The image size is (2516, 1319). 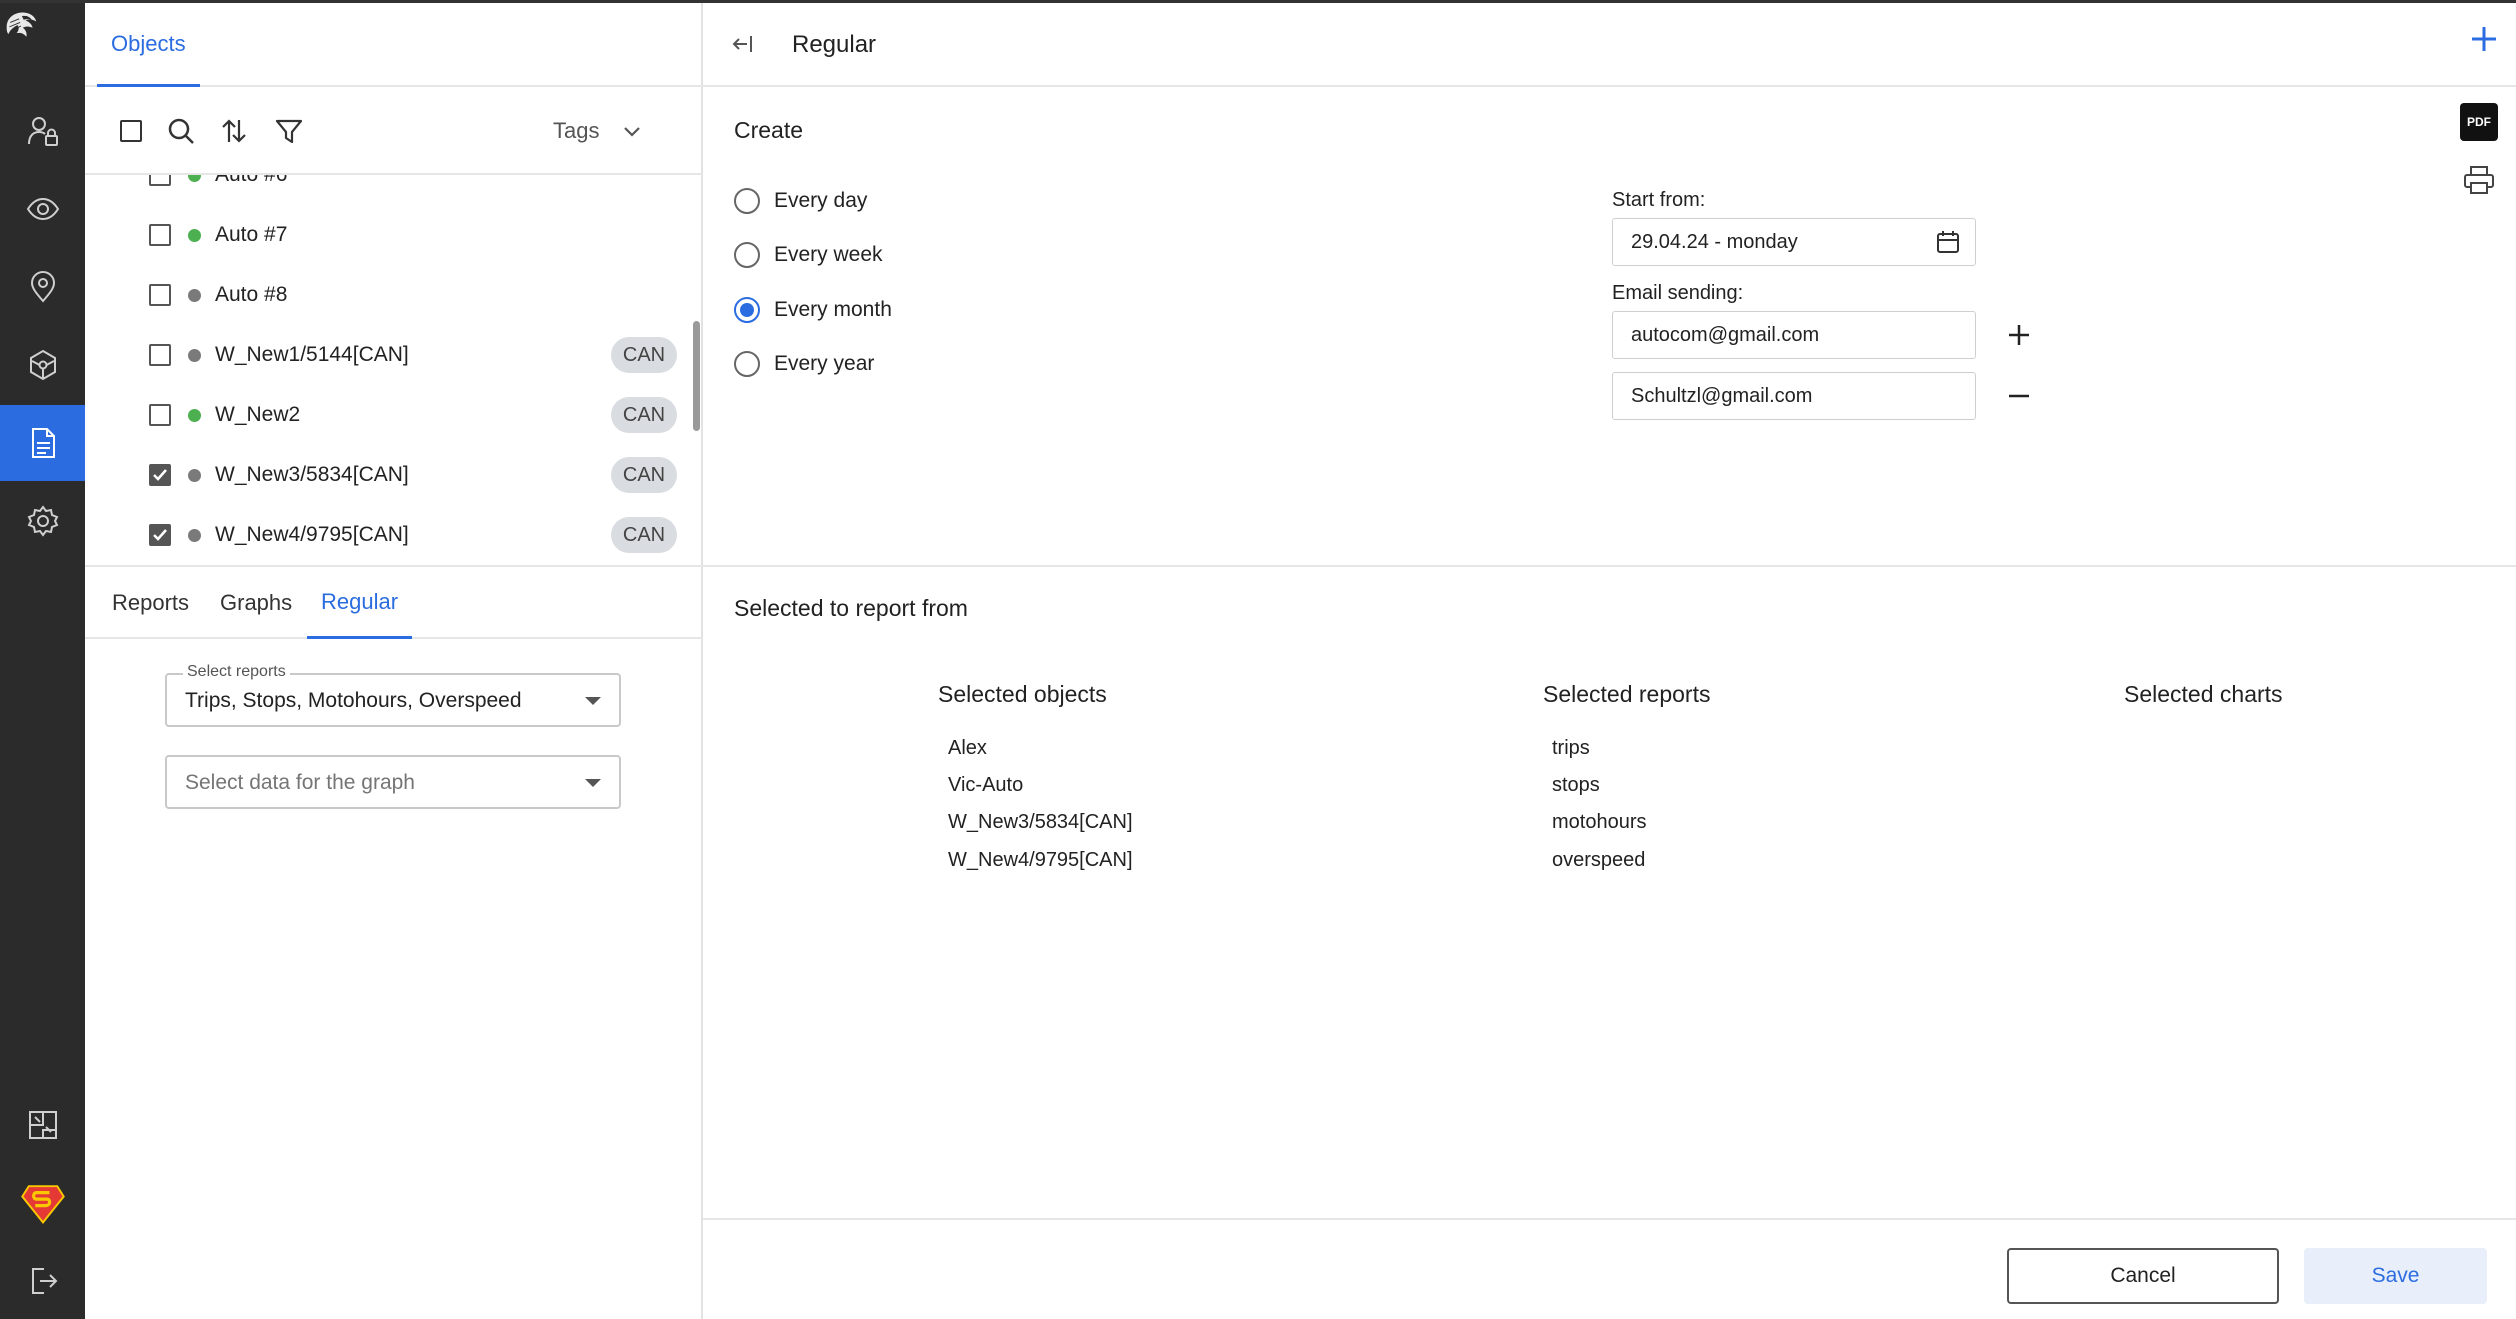 I want to click on selected-object-item: W_New4/9795[CAN], so click(x=1040, y=860).